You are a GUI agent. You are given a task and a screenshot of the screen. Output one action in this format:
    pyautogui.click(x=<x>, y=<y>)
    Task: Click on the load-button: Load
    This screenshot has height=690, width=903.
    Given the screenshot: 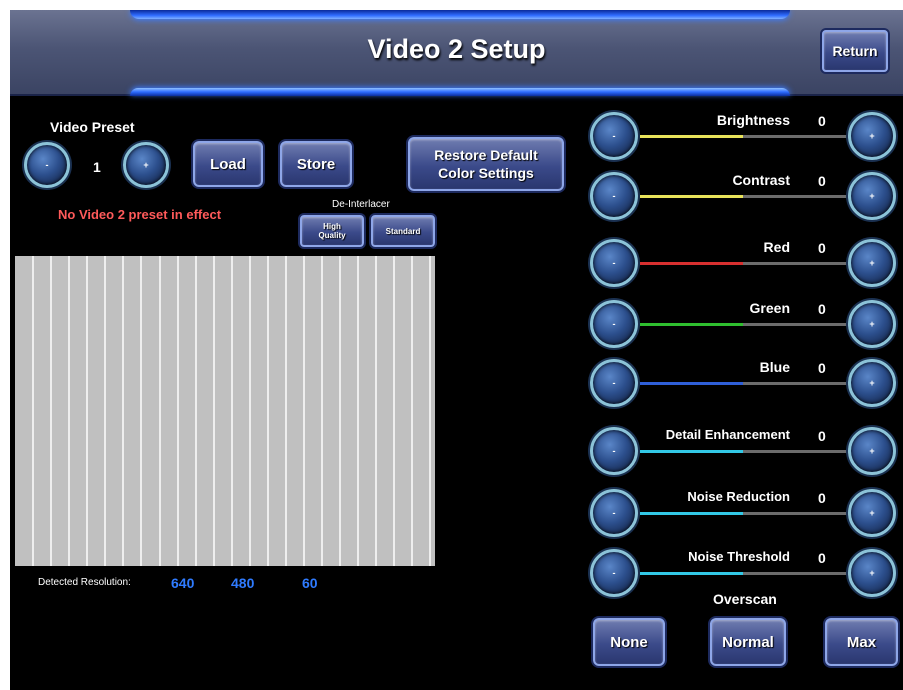 What is the action you would take?
    pyautogui.click(x=228, y=164)
    